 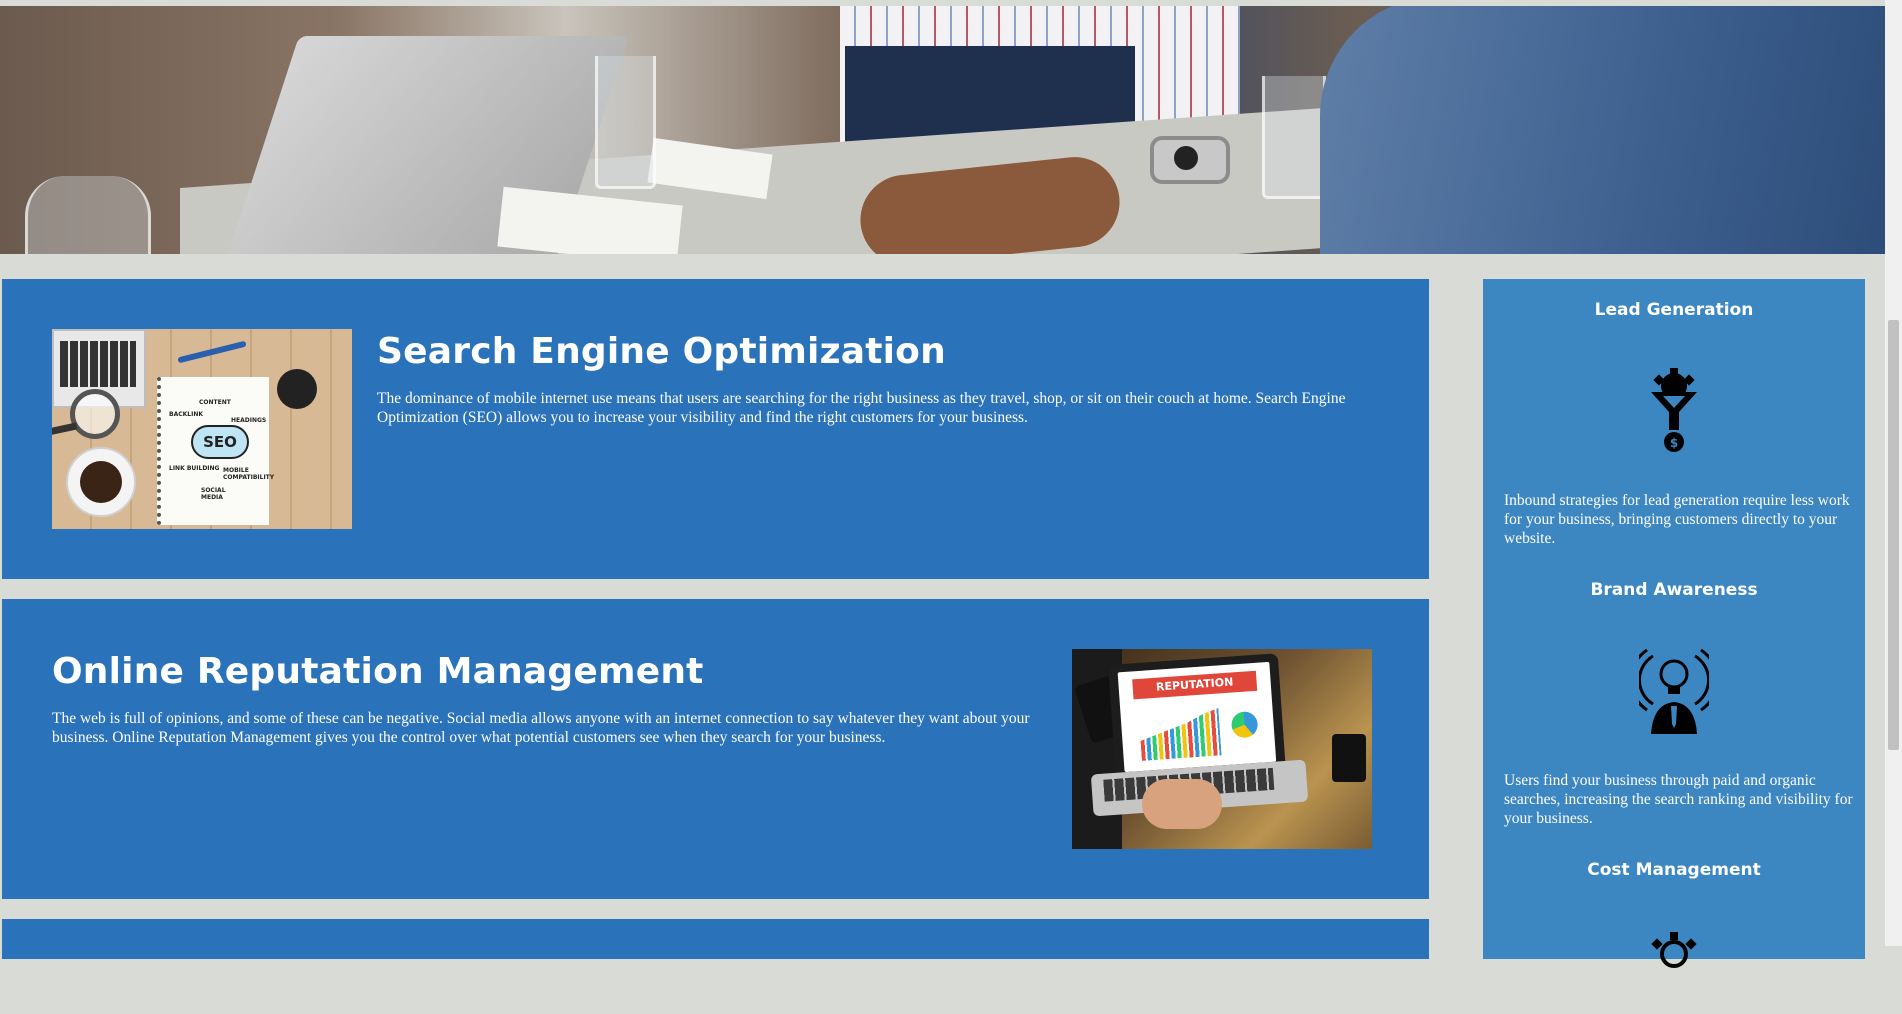 What do you see at coordinates (215, 402) in the screenshot?
I see `seo-word: CONTENT` at bounding box center [215, 402].